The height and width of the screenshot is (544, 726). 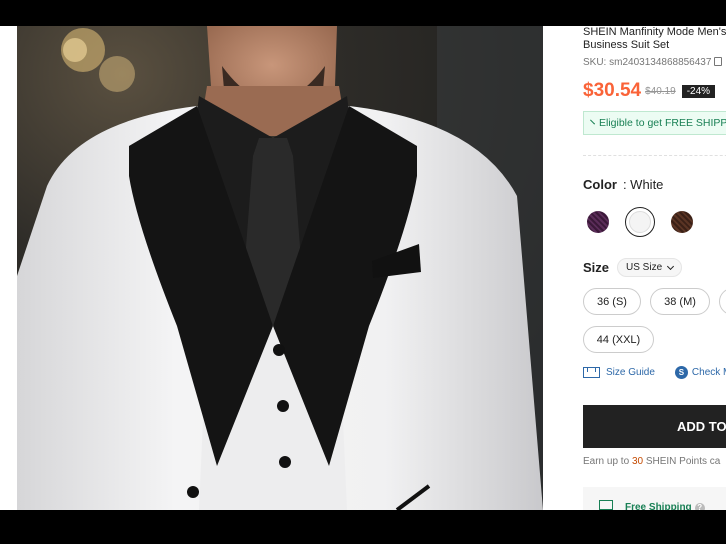 I want to click on free-shipping-box: Free Shipping?, so click(x=654, y=498).